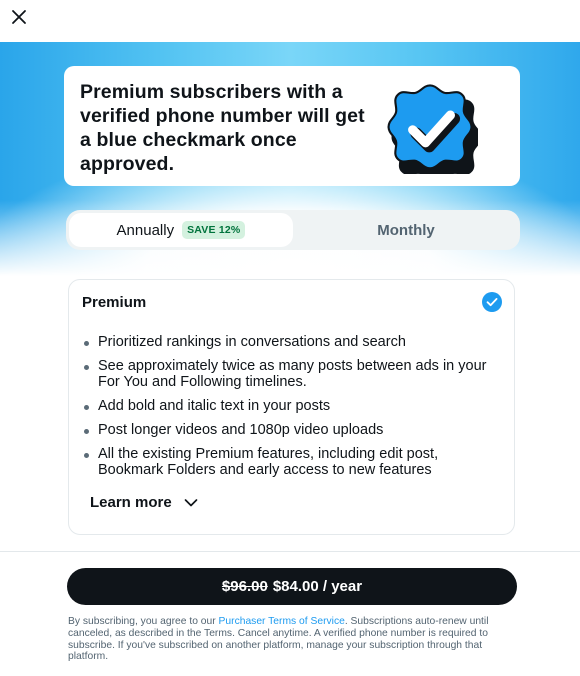 This screenshot has width=580, height=676. Describe the element at coordinates (214, 230) in the screenshot. I see `save-badge: SAVE 12%` at that location.